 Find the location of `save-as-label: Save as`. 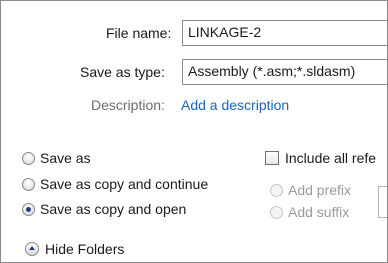

save-as-label: Save as is located at coordinates (65, 158).